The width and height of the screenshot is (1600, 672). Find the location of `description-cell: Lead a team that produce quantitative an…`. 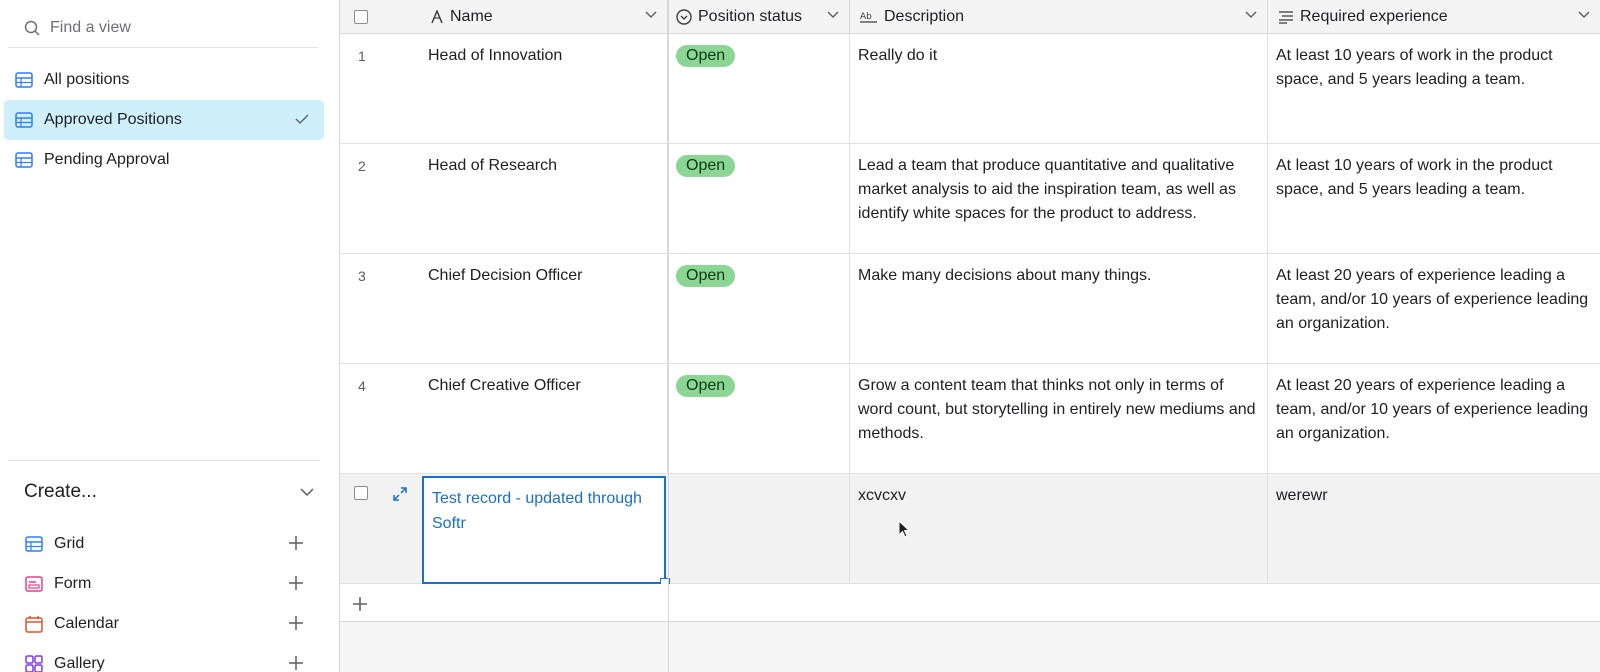

description-cell: Lead a team that produce quantitative an… is located at coordinates (1059, 198).